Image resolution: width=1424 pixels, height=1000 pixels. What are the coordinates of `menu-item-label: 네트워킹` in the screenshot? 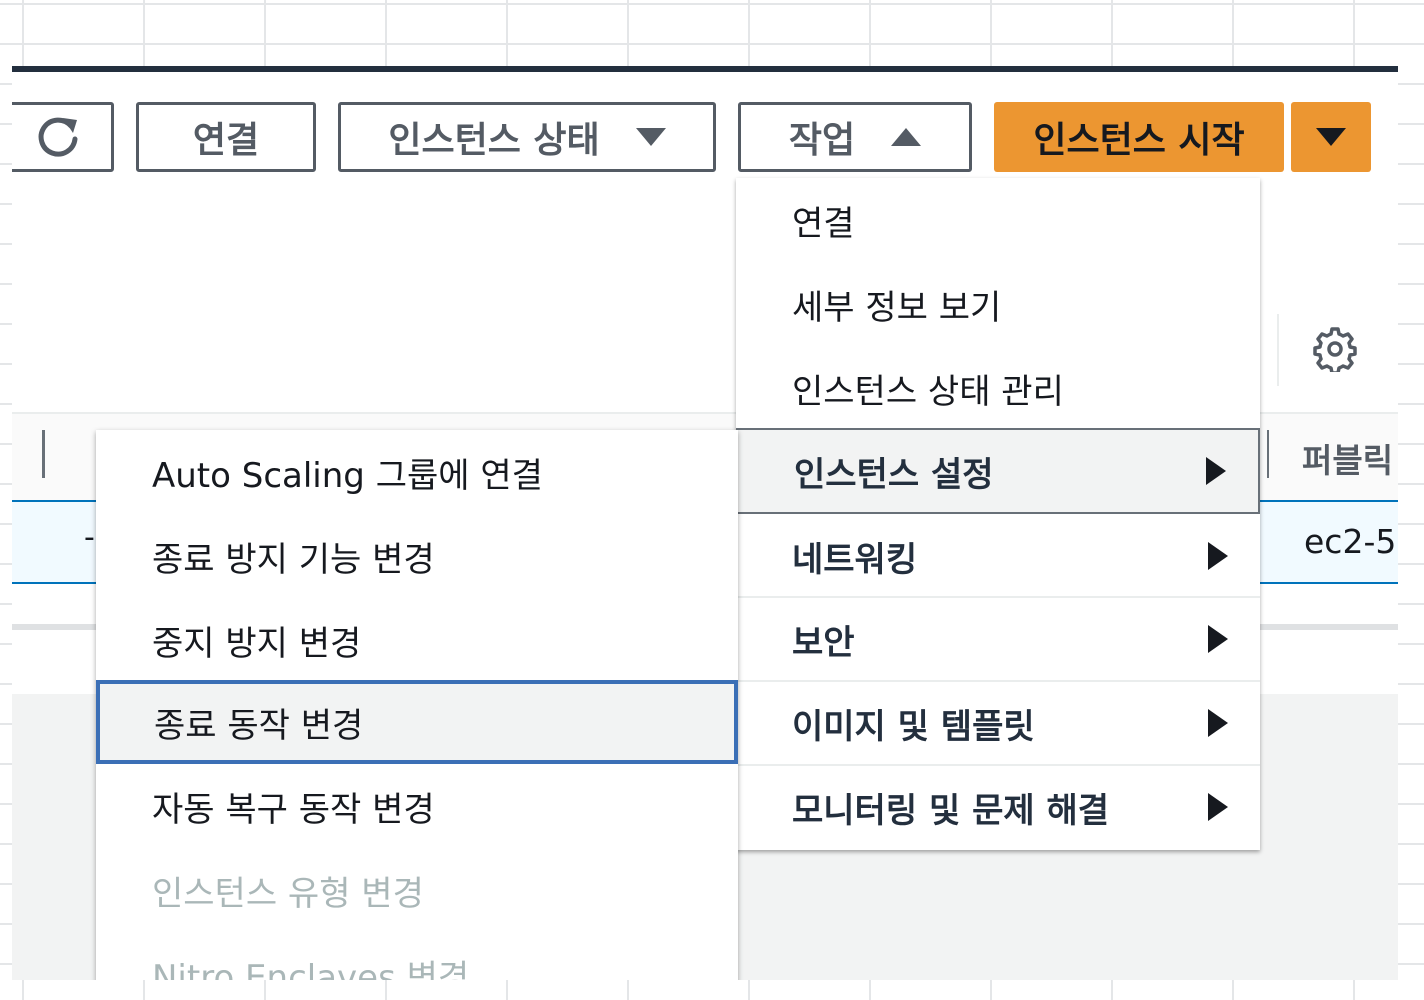 It's located at (855, 559).